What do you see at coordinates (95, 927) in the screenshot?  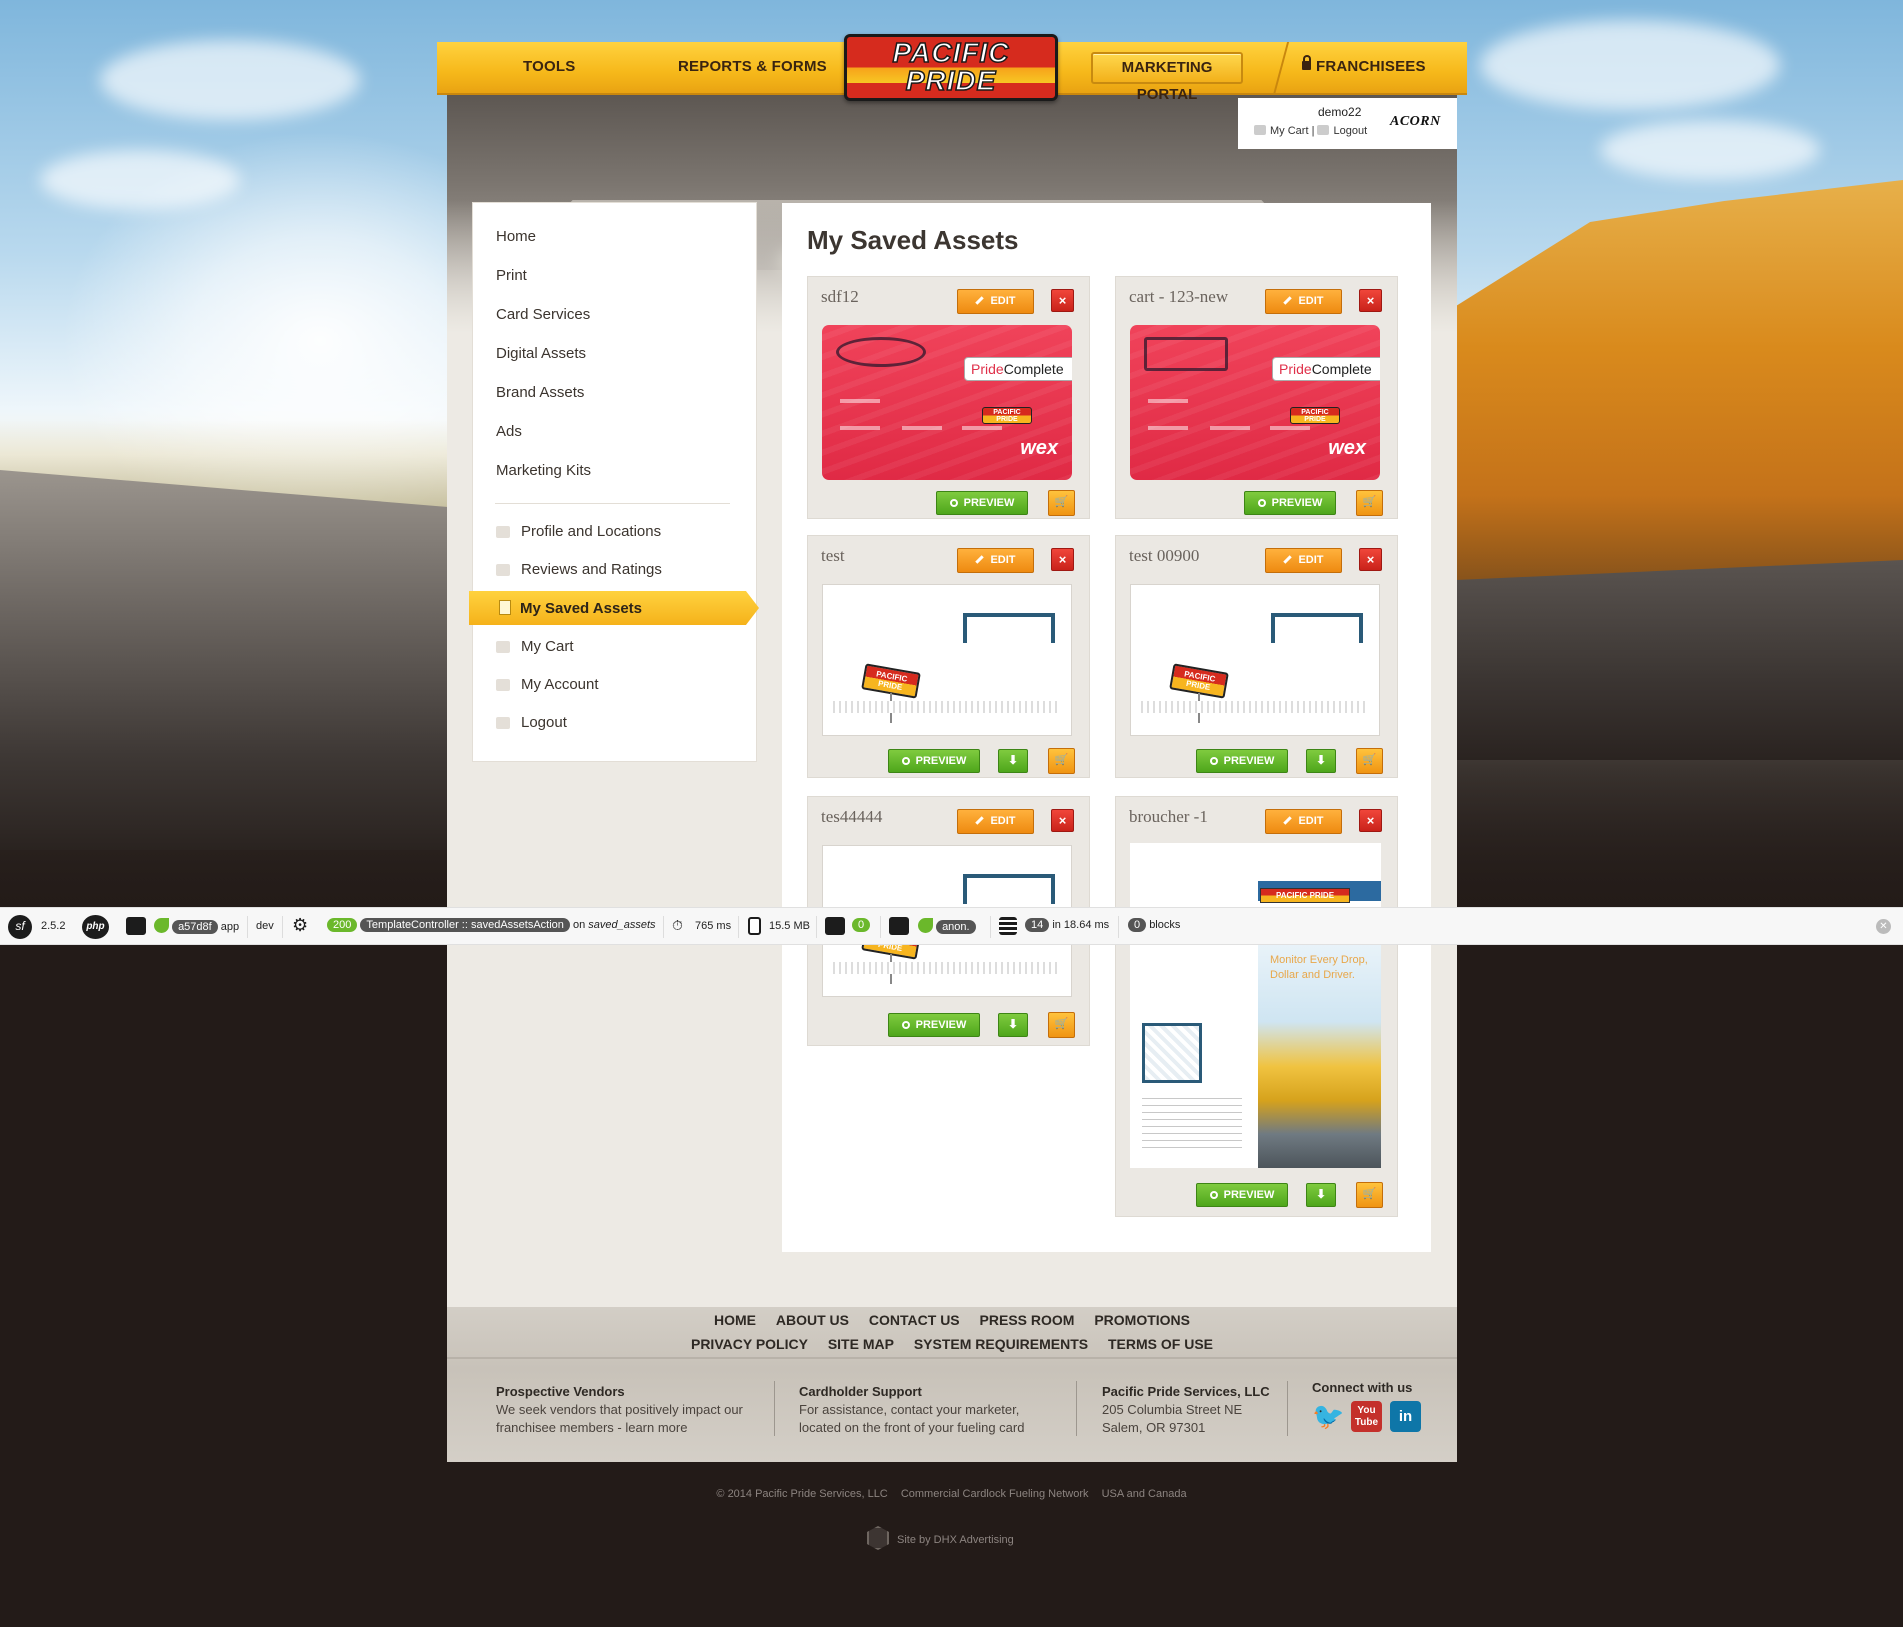 I see `php-logo: php` at bounding box center [95, 927].